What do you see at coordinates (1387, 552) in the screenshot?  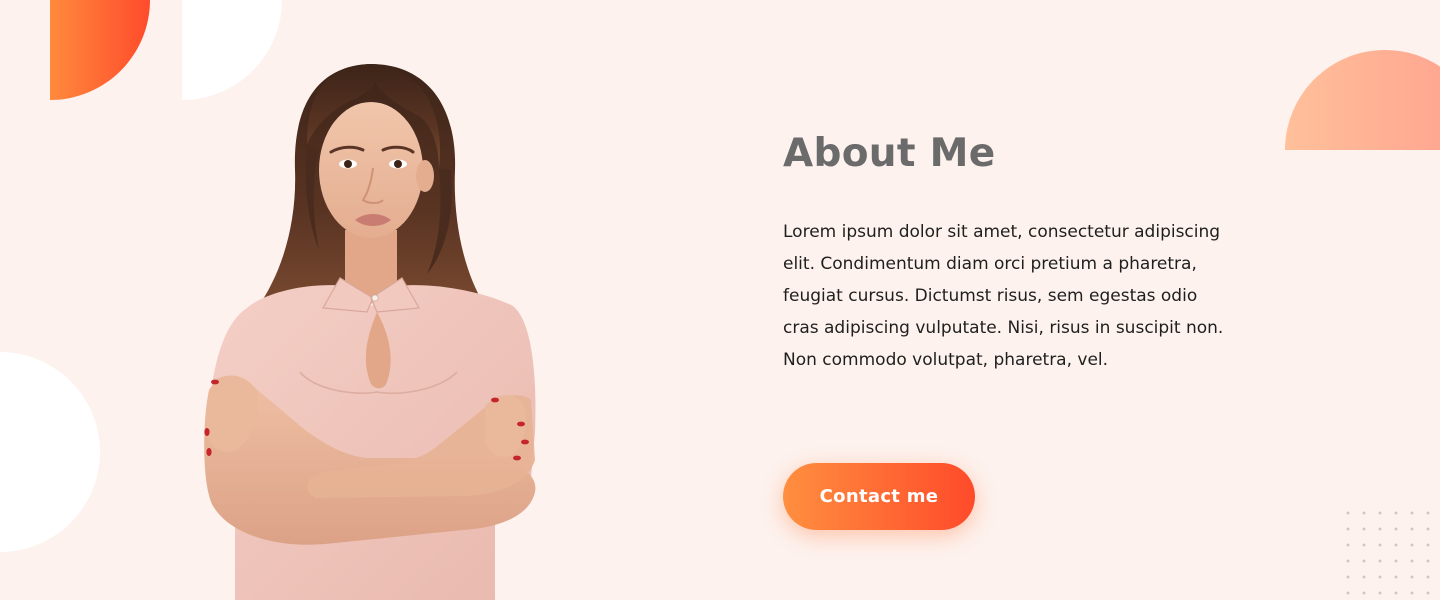 I see `dot-grid-decoration` at bounding box center [1387, 552].